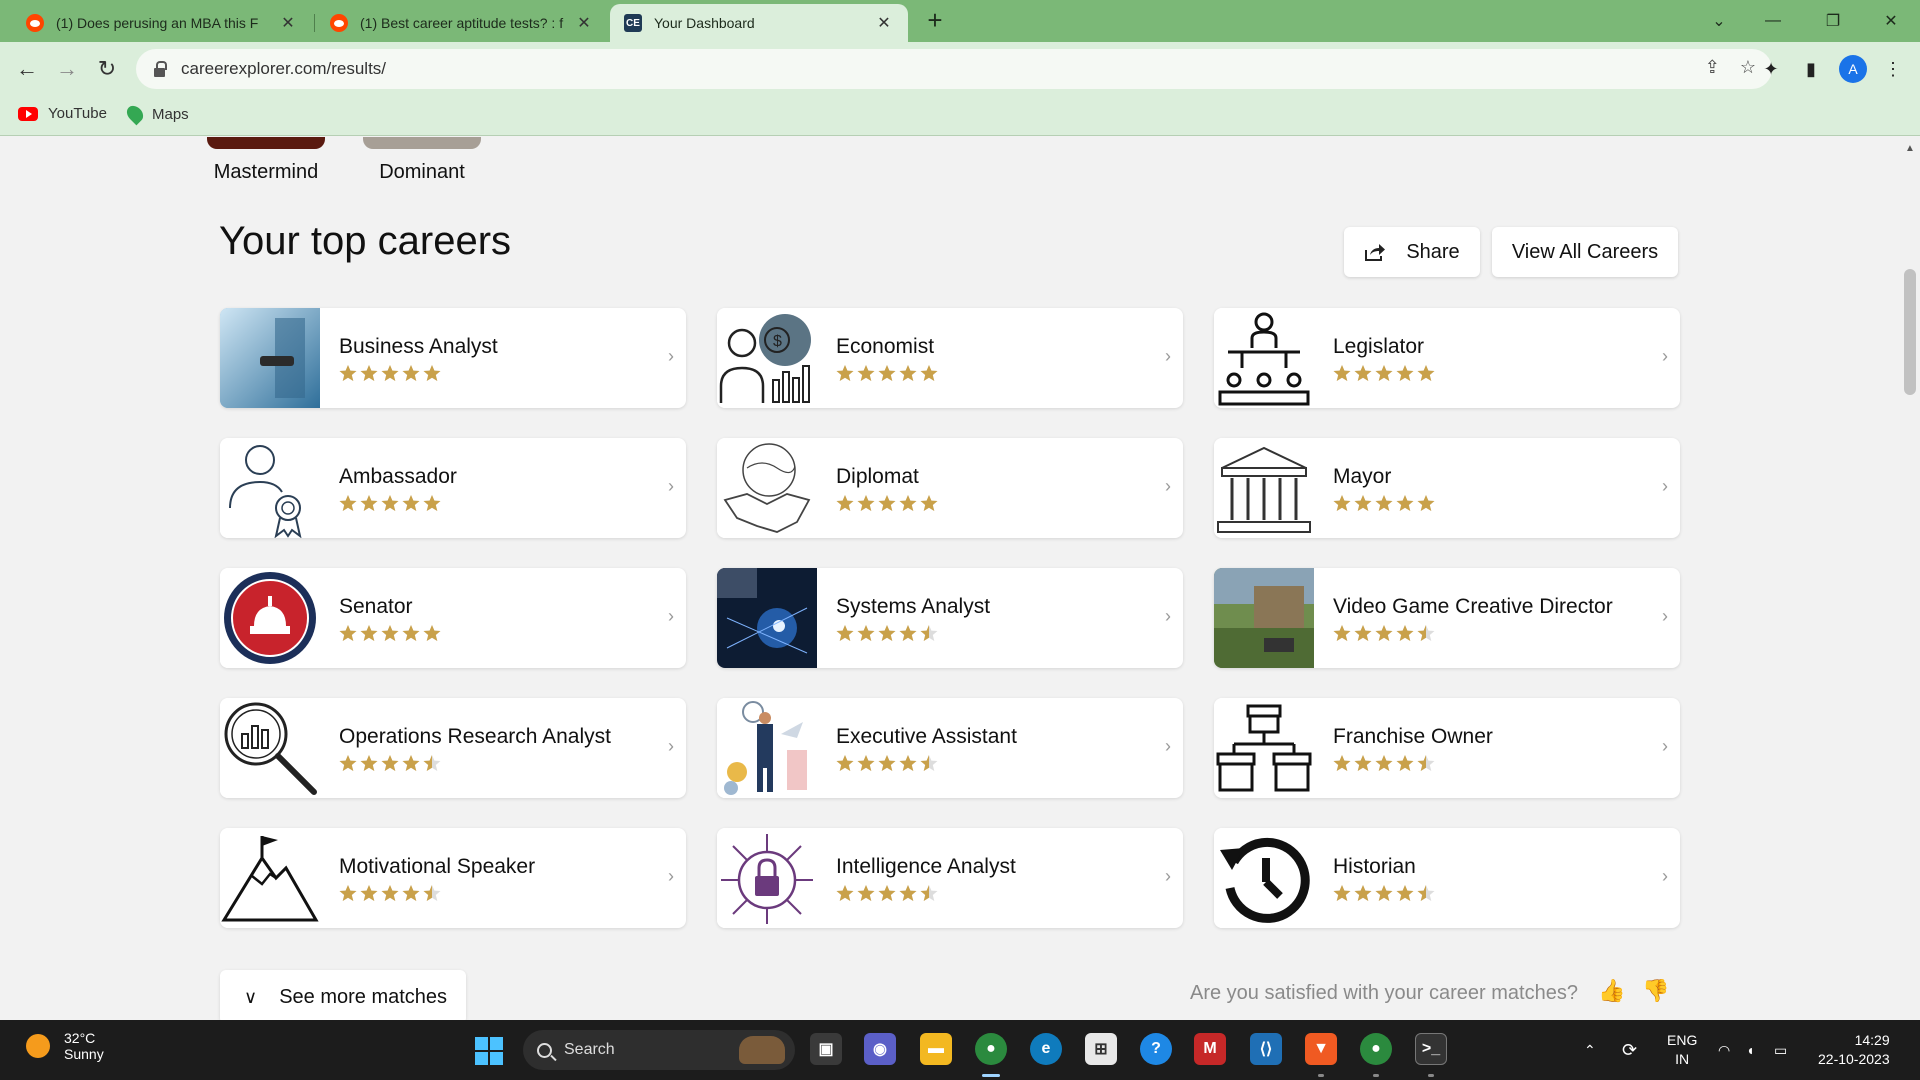  Describe the element at coordinates (1750, 1050) in the screenshot. I see `volume-icon: ◖` at that location.